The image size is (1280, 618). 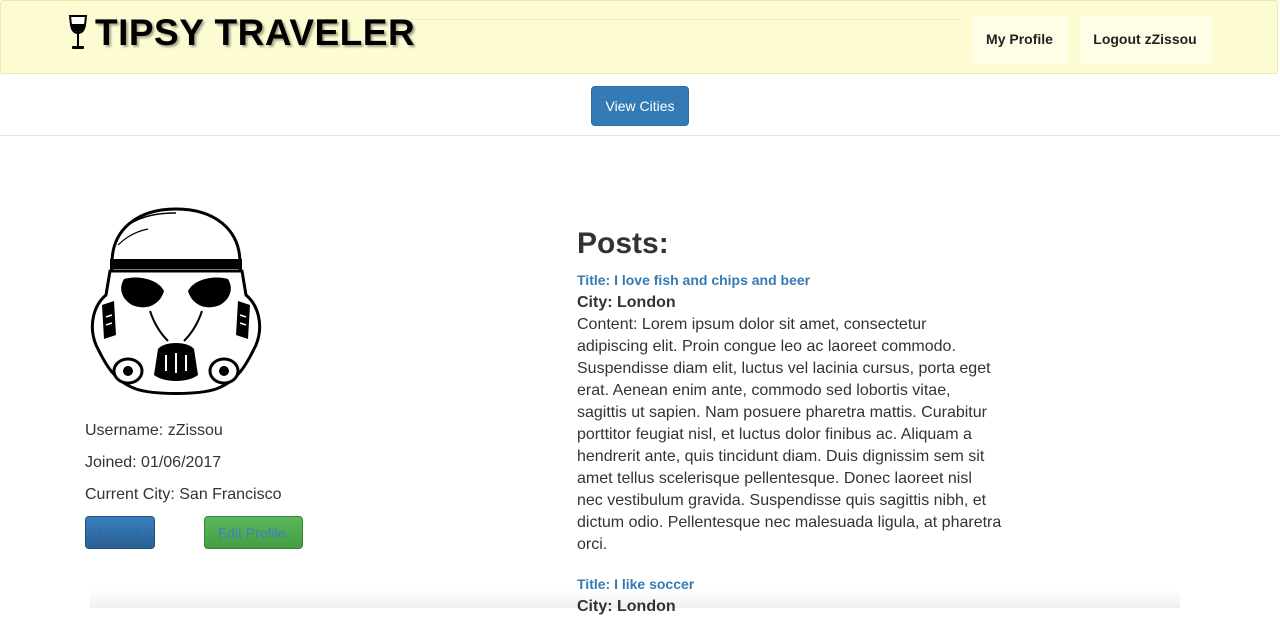 I want to click on brand-name: TIPSY TRAVELER, so click(x=255, y=32).